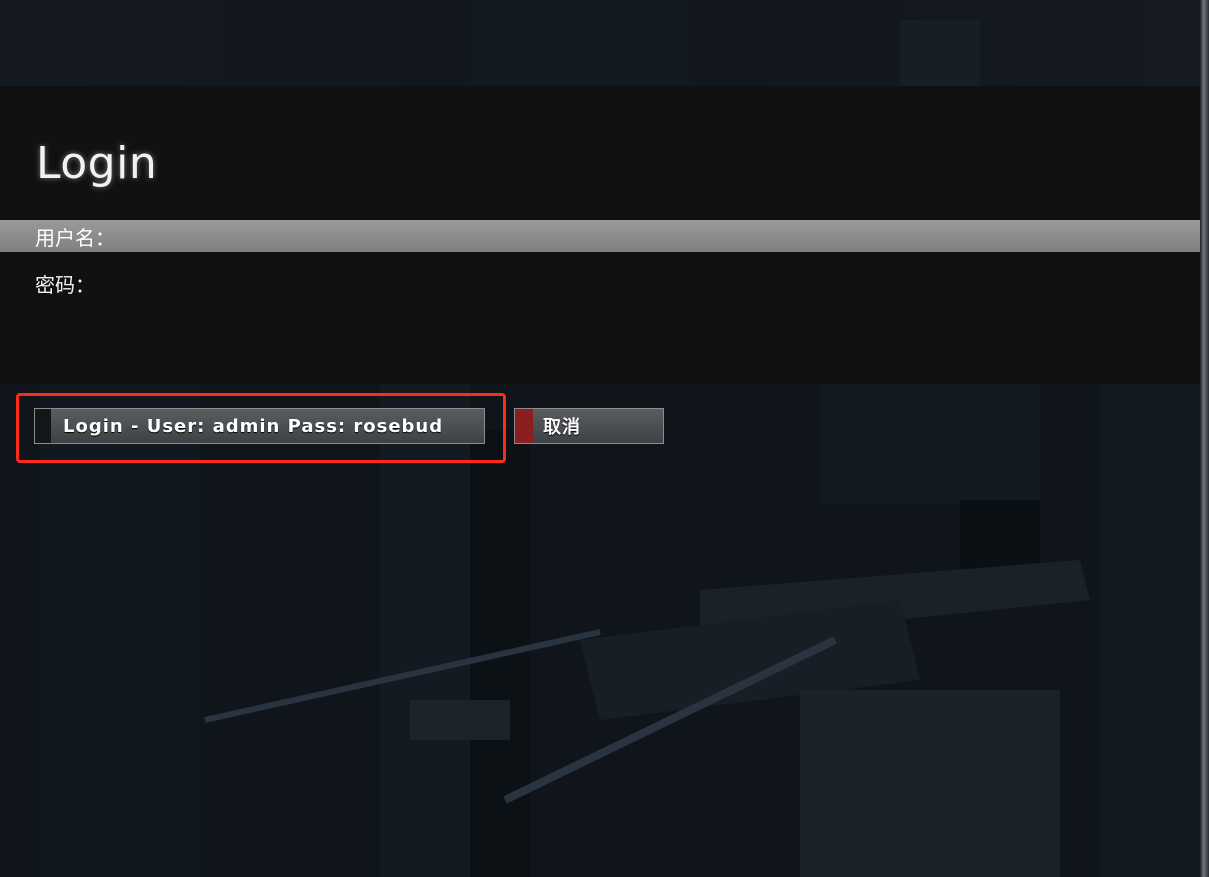 The image size is (1209, 877). Describe the element at coordinates (562, 427) in the screenshot. I see `cancel-button-label: 取消` at that location.